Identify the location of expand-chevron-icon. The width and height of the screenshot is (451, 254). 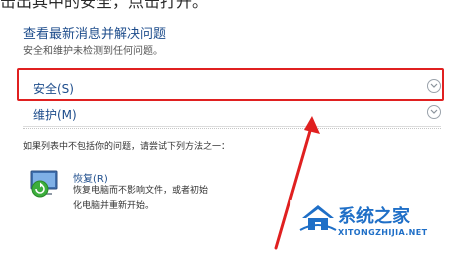
(434, 112).